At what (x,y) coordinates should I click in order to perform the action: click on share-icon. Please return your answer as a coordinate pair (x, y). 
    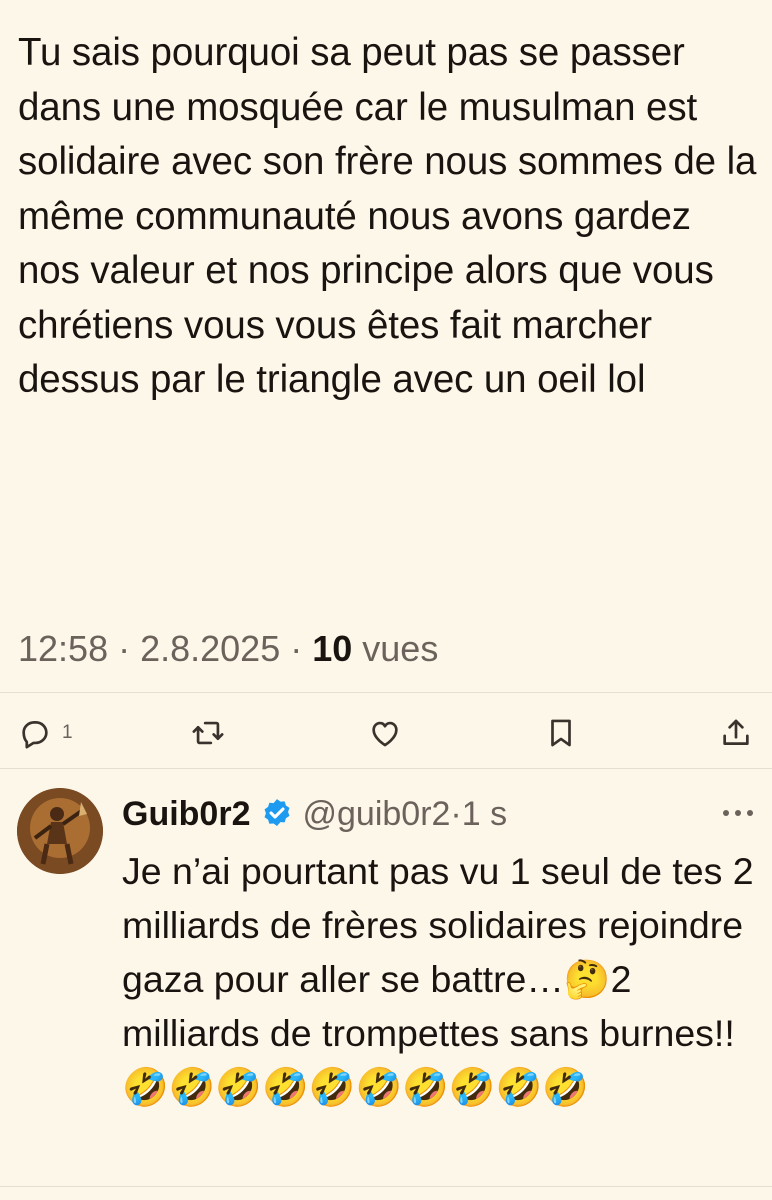
    Looking at the image, I should click on (736, 732).